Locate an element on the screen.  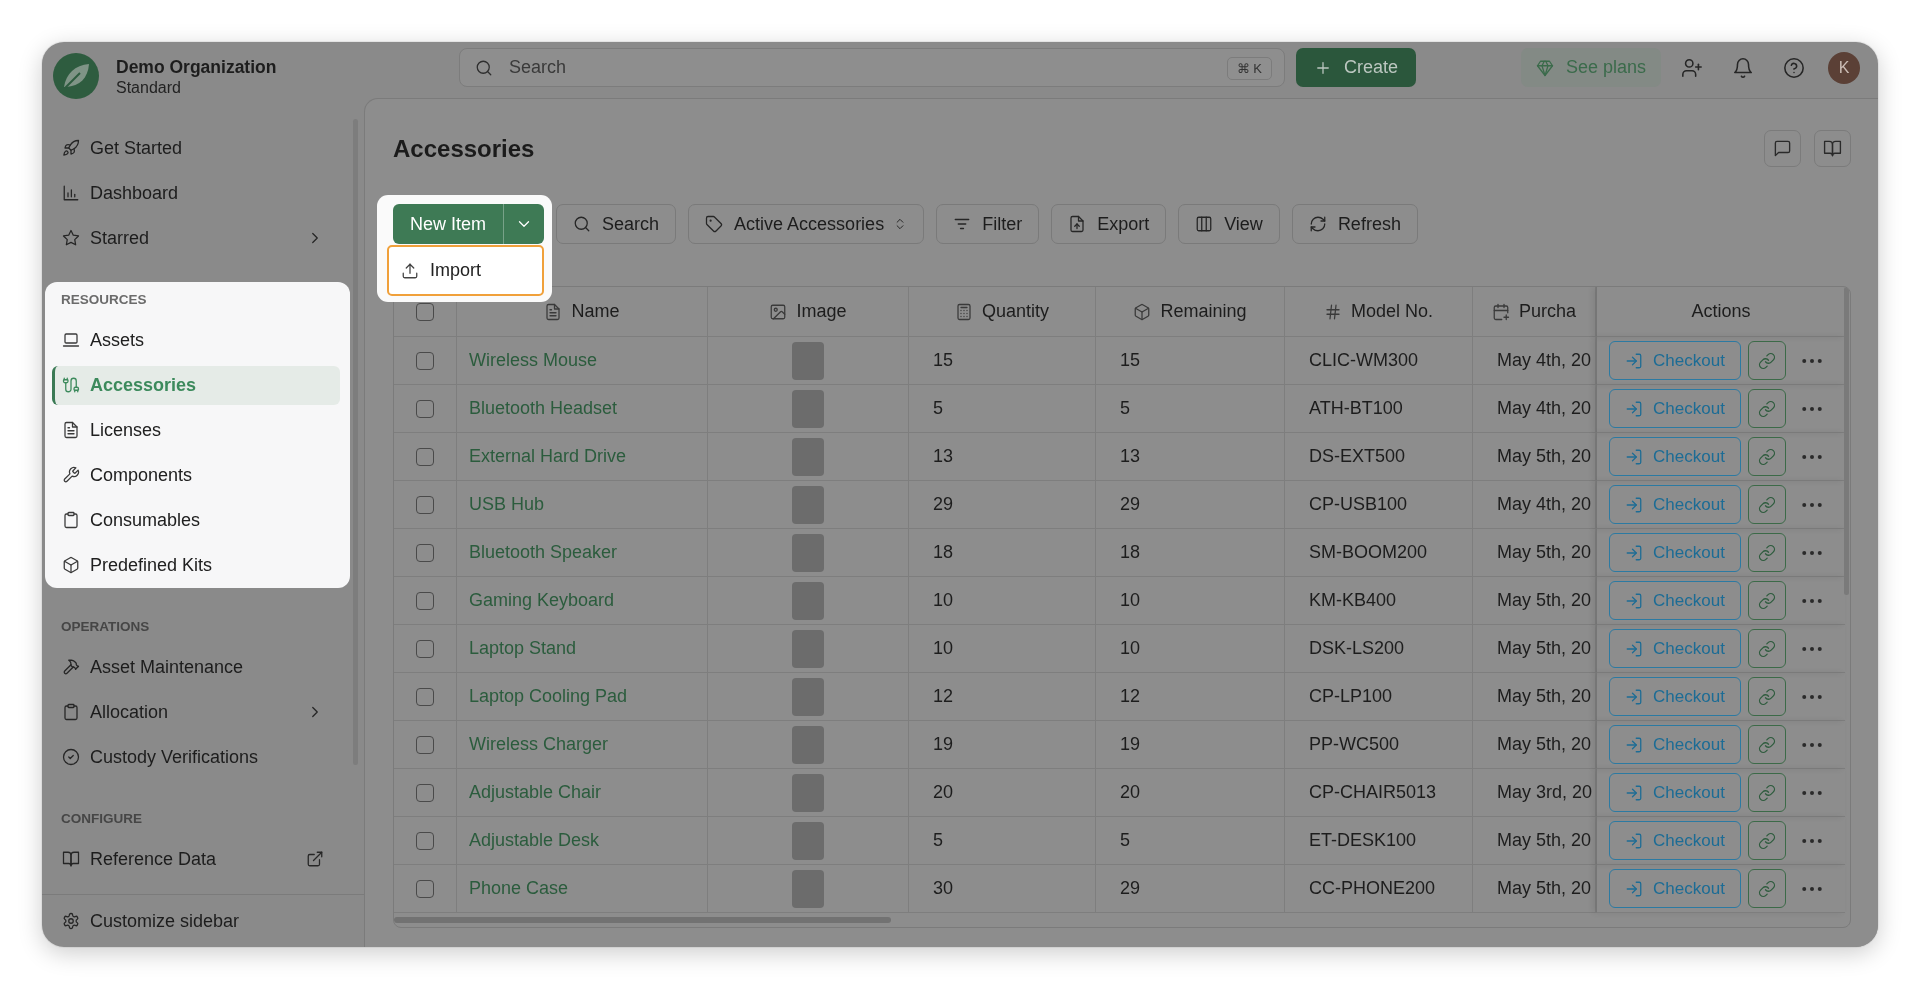
item-name-link: Bluetooth Speaker is located at coordinates (543, 552).